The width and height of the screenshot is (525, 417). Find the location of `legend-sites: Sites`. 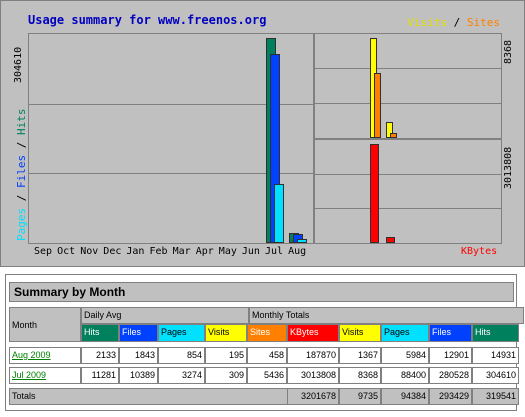

legend-sites: Sites is located at coordinates (483, 22).